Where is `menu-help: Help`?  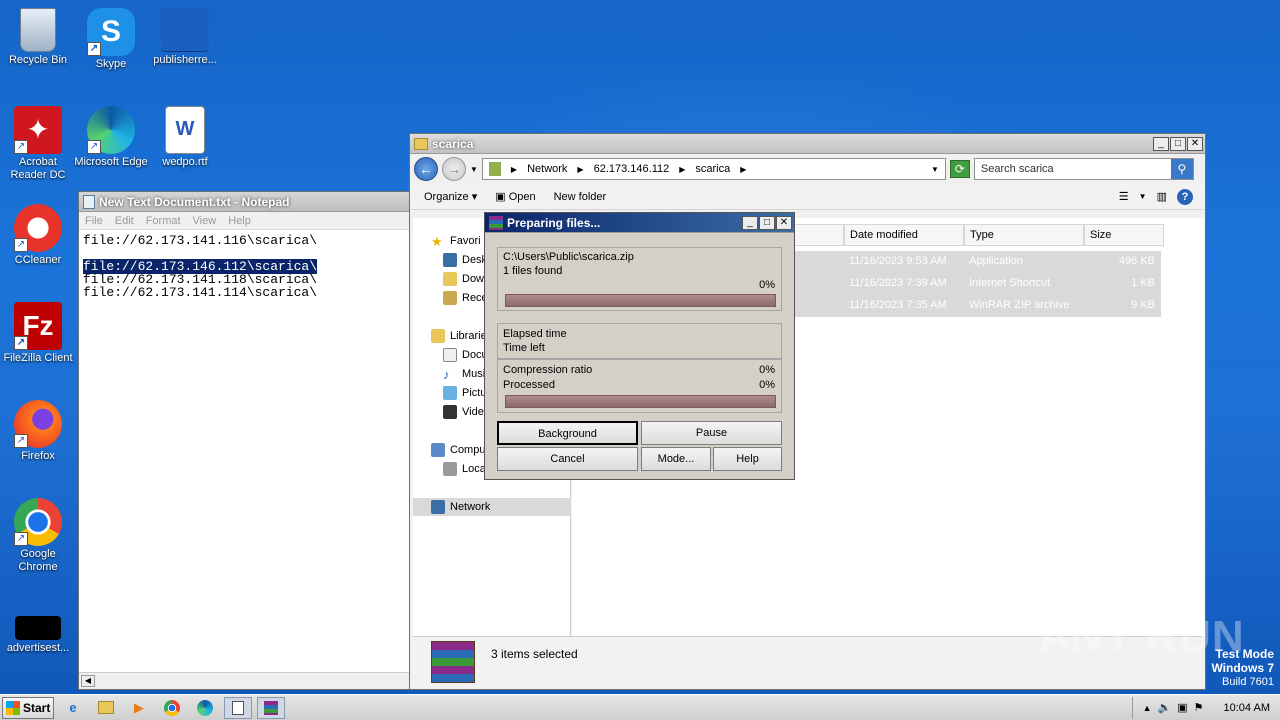
menu-help: Help is located at coordinates (239, 221).